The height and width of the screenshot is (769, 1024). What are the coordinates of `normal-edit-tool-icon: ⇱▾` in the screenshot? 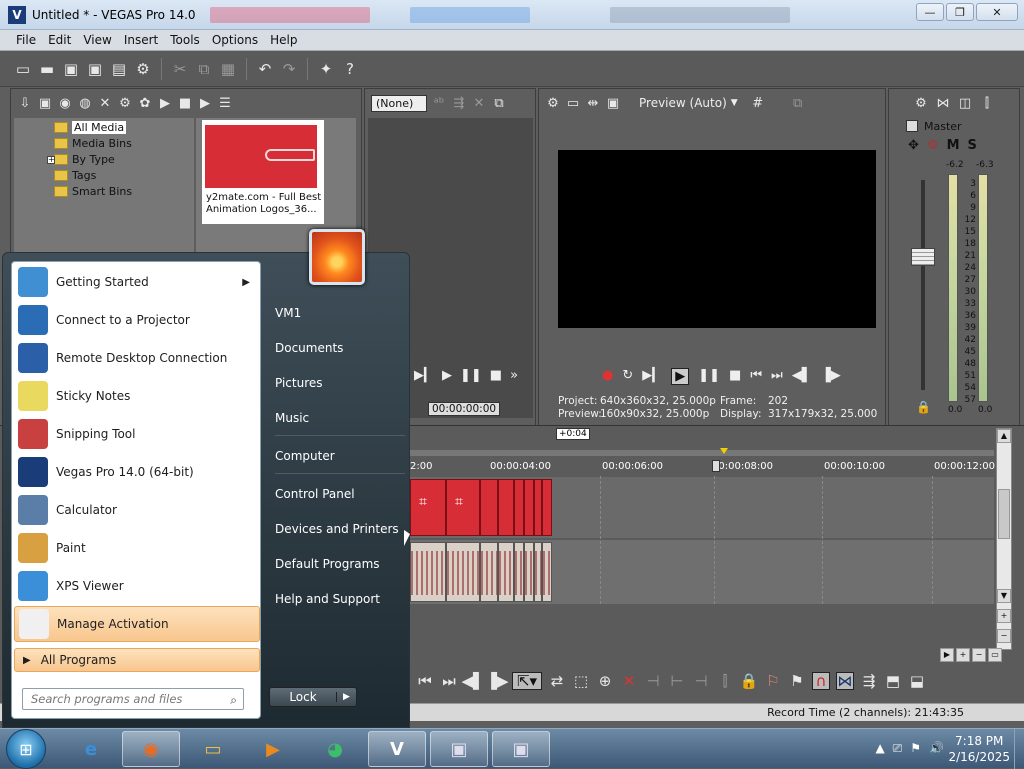 It's located at (527, 681).